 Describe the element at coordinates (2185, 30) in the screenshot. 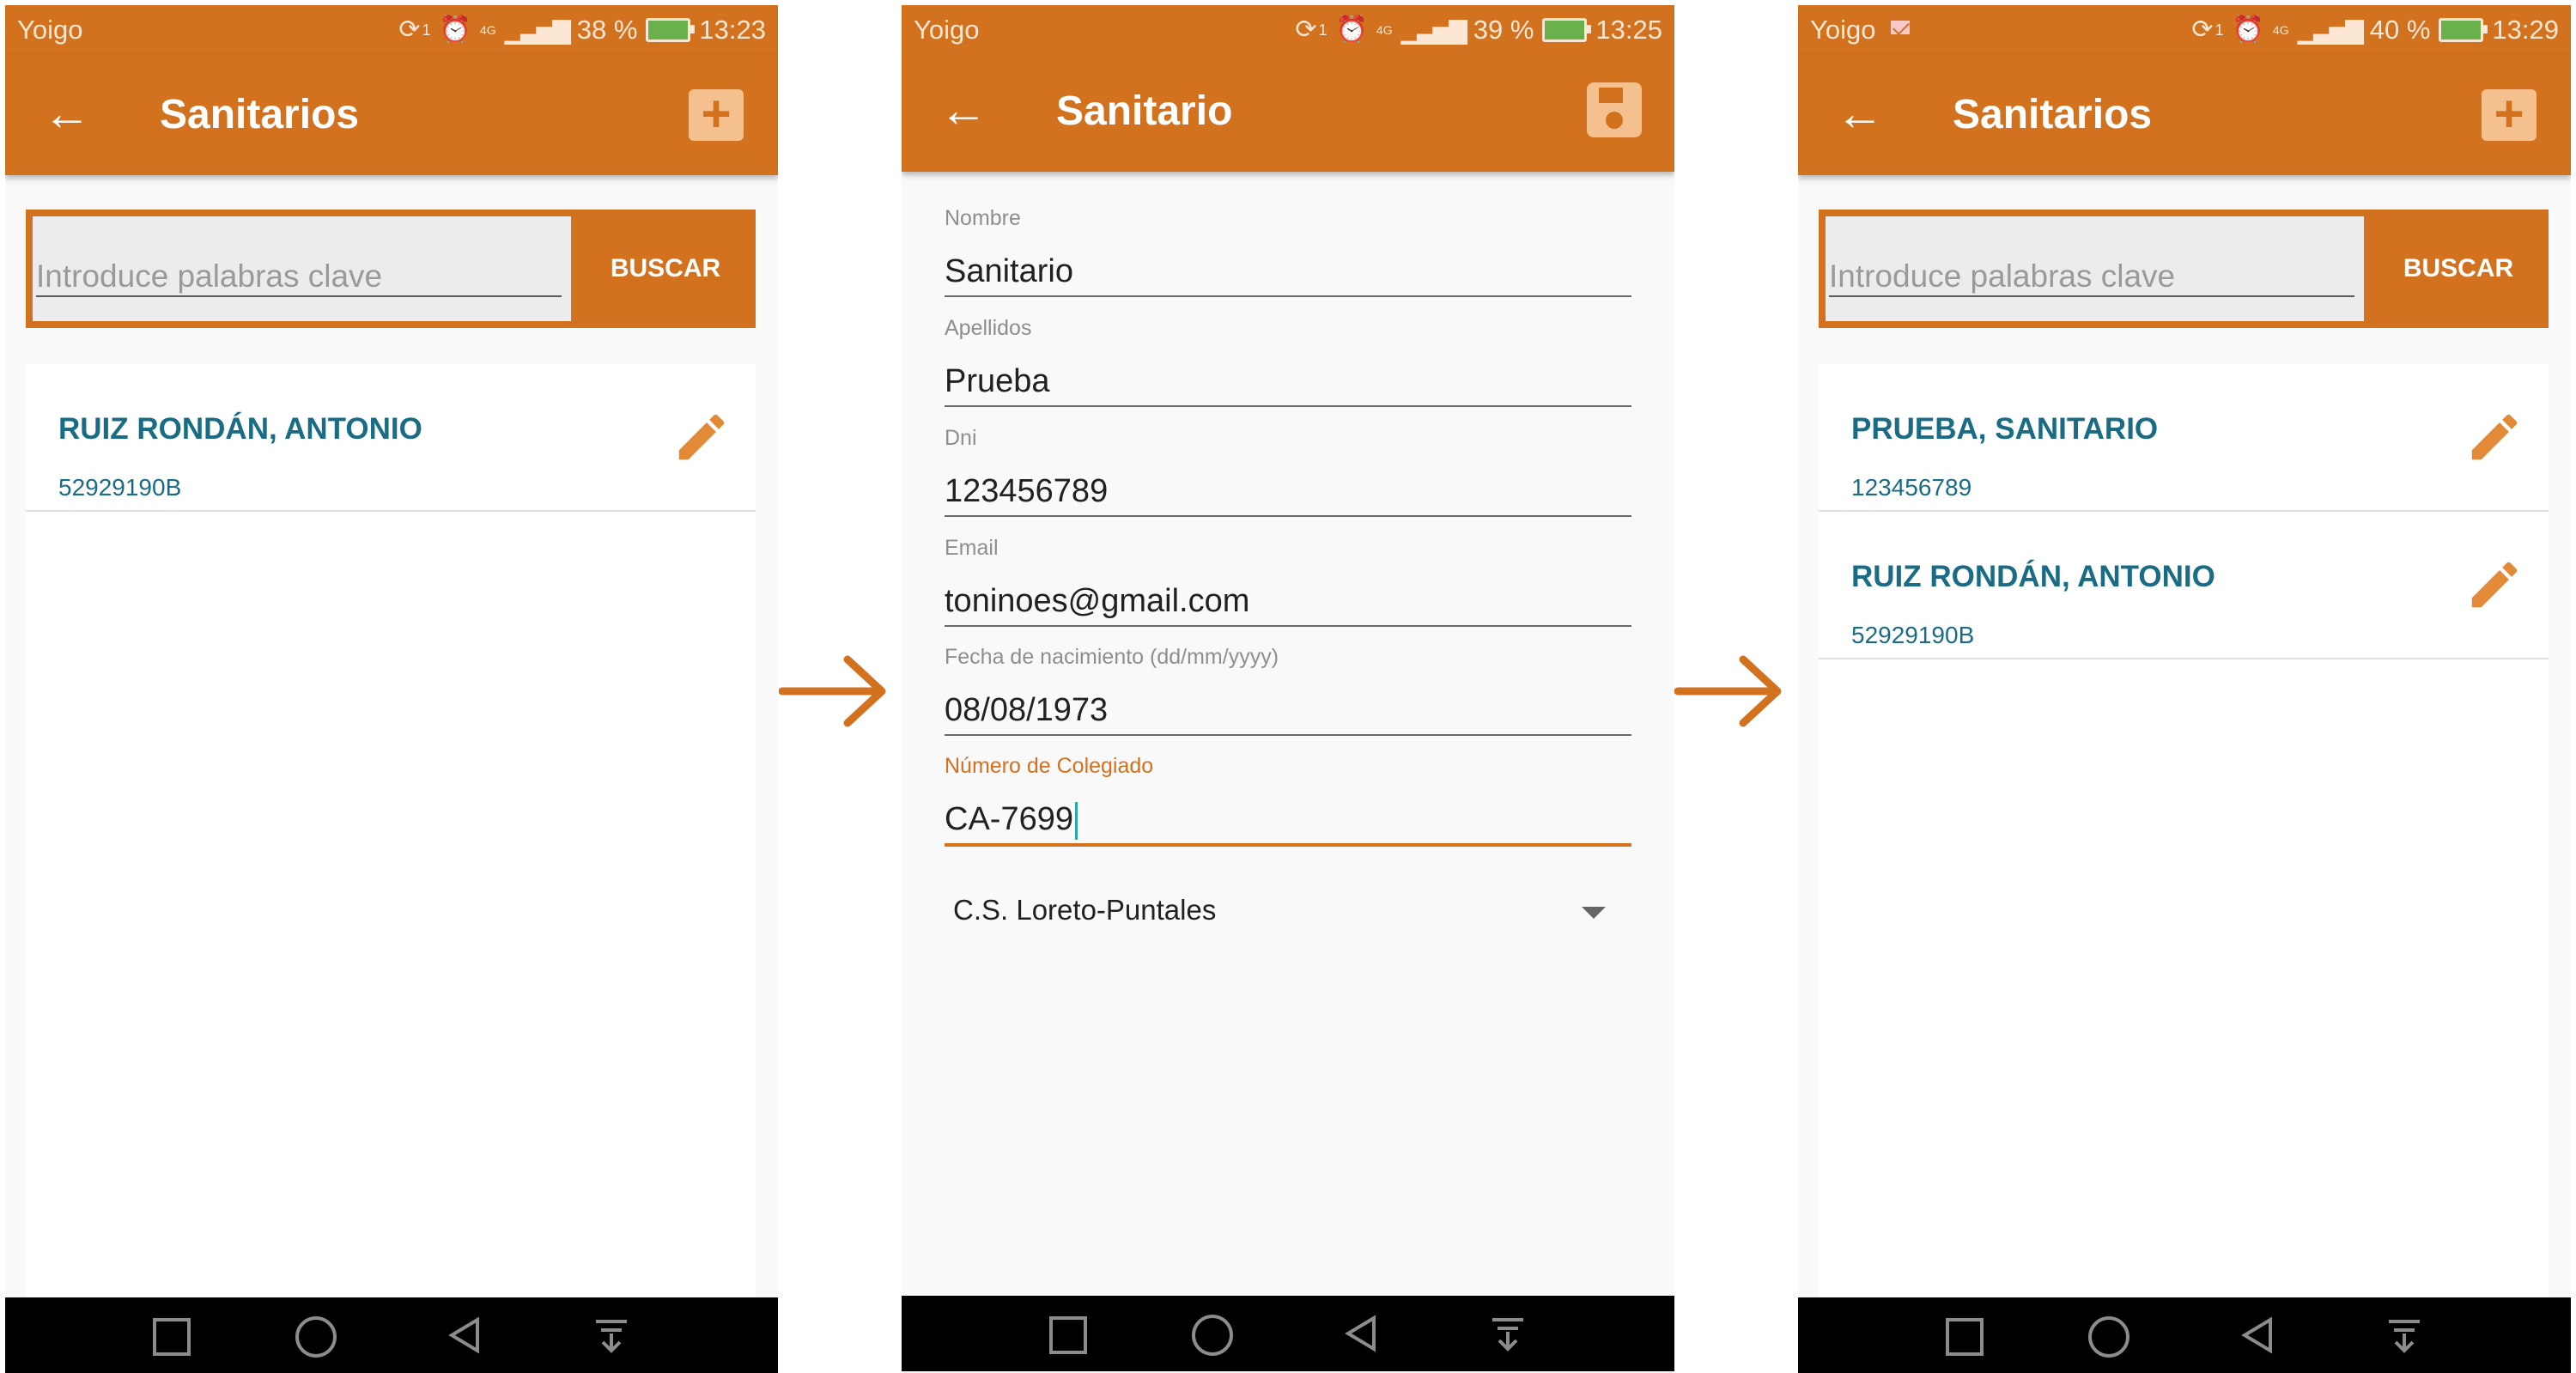

I see `status-bar: Yoigo ⟳ 1 ⏰ 4G ▁▃▅▇ 40 % 13:29` at that location.